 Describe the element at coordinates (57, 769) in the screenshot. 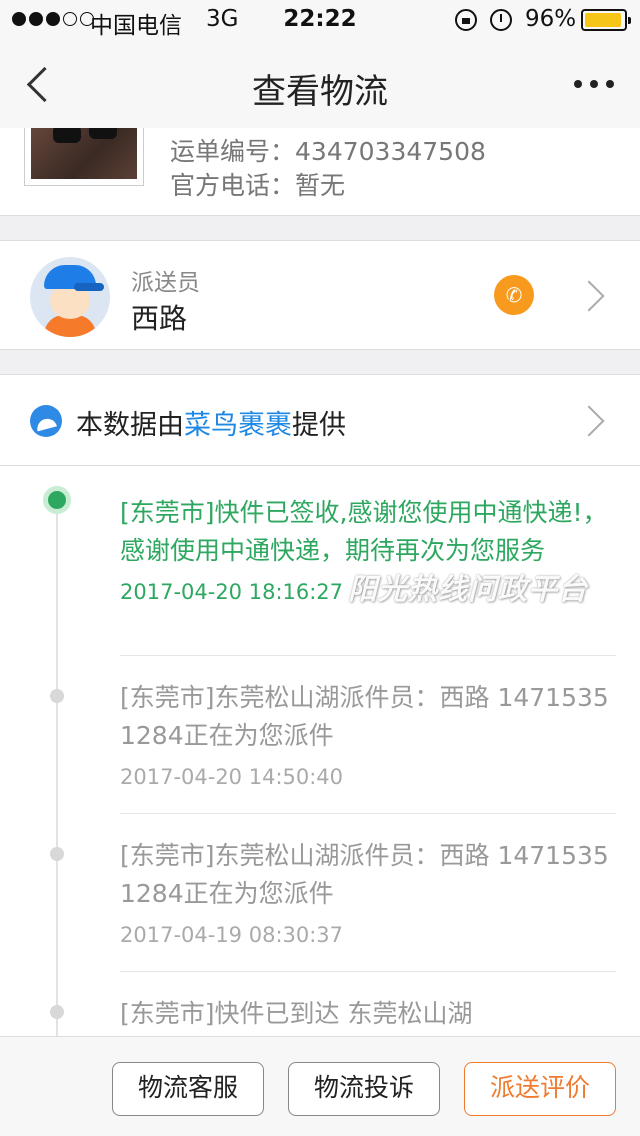

I see `timeline-line` at that location.